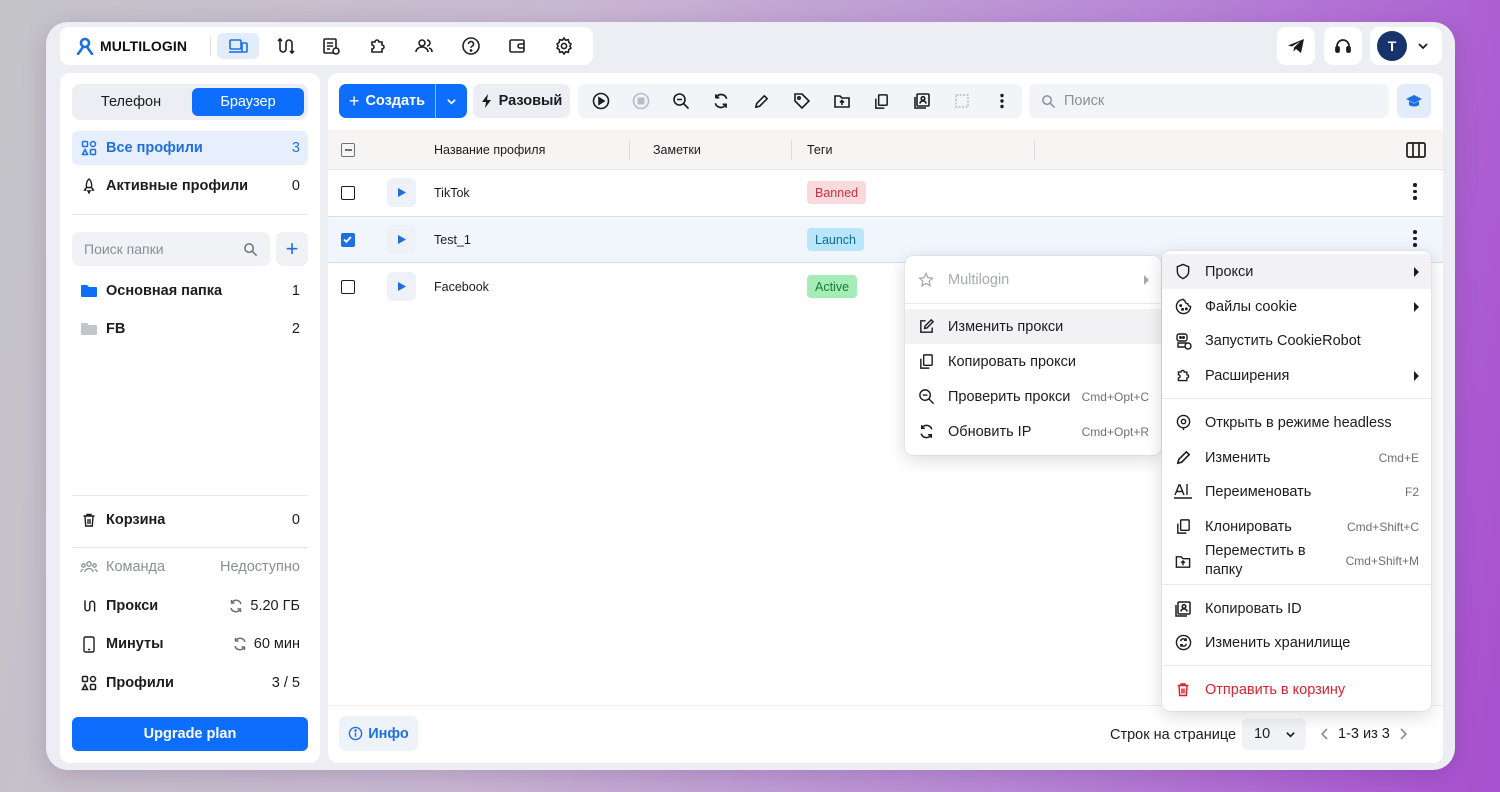 This screenshot has height=792, width=1500. What do you see at coordinates (1183, 307) in the screenshot?
I see `cookie-icon` at bounding box center [1183, 307].